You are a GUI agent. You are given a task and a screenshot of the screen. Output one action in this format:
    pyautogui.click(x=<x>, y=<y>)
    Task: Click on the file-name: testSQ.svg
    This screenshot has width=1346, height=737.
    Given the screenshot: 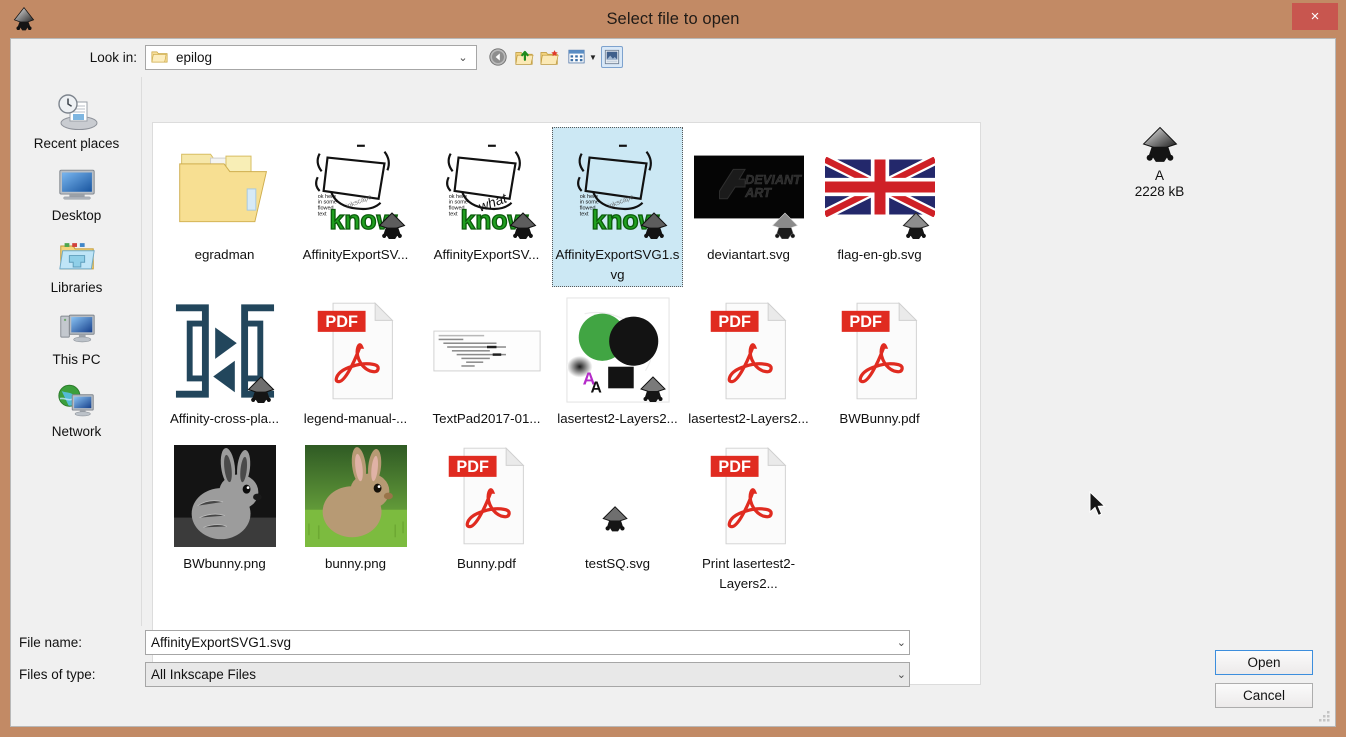 What is the action you would take?
    pyautogui.click(x=617, y=564)
    